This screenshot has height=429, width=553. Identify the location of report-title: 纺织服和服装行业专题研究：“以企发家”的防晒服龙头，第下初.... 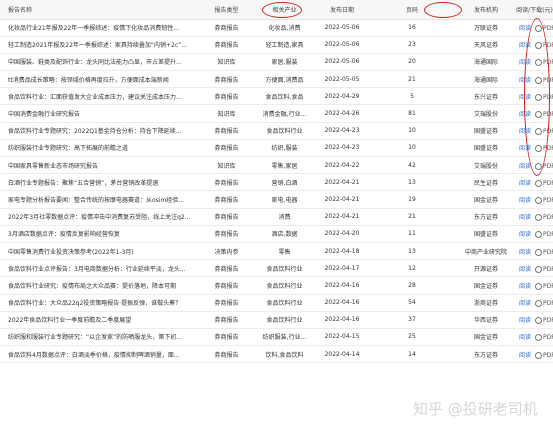
(100, 336).